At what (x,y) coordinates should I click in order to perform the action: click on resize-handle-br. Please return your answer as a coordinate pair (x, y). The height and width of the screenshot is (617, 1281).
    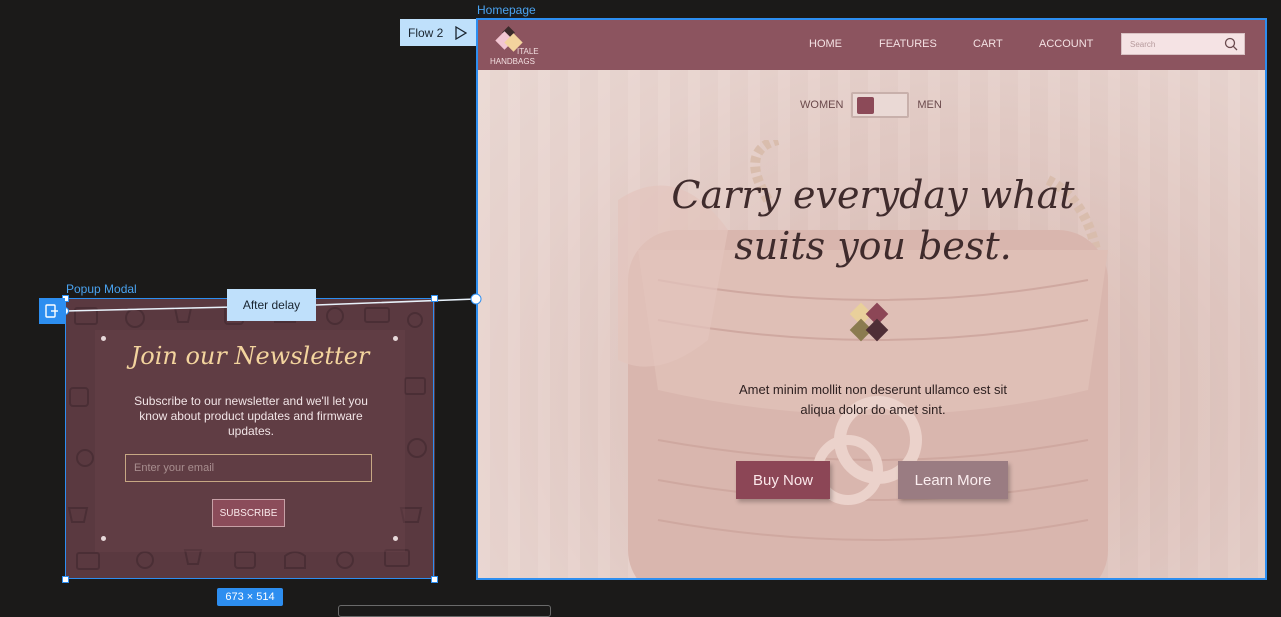
    Looking at the image, I should click on (434, 579).